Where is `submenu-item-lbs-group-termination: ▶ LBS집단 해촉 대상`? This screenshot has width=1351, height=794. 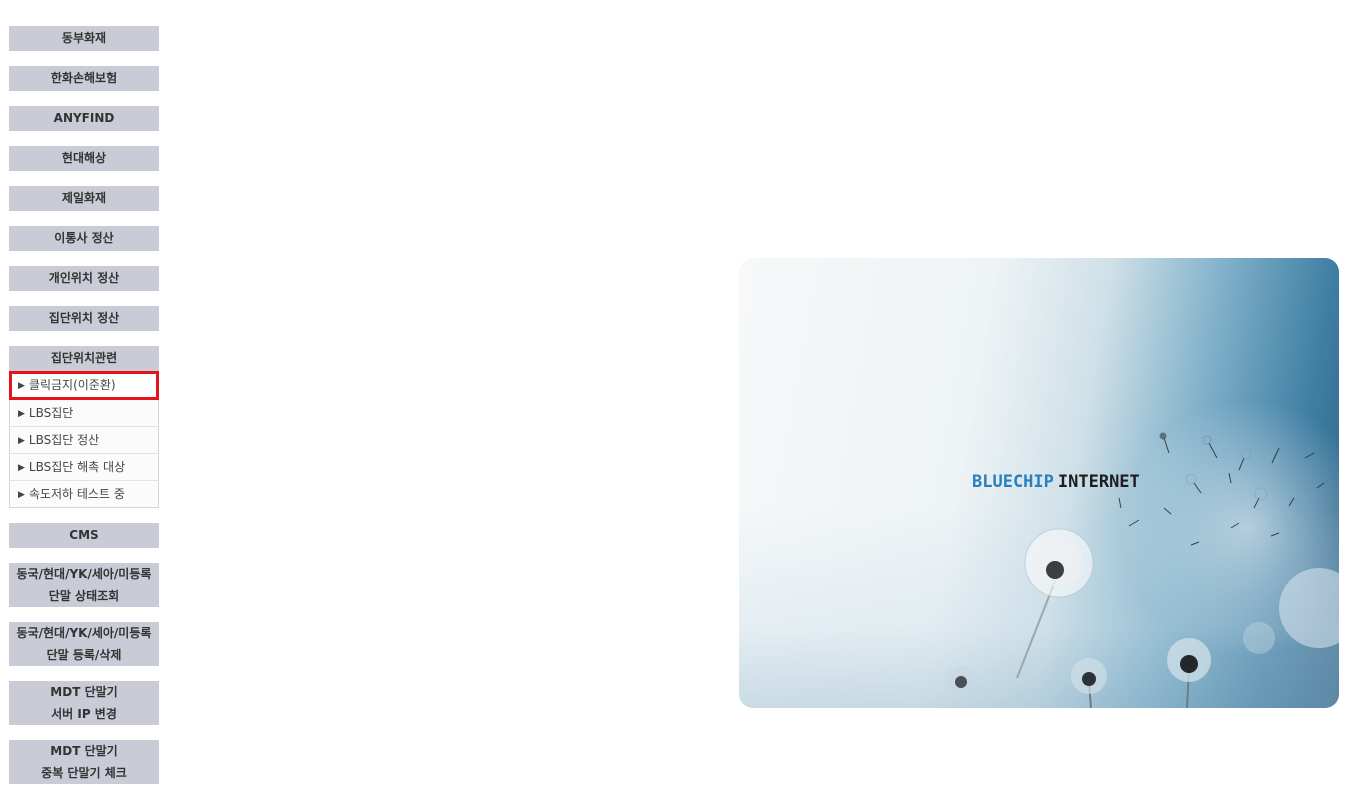 submenu-item-lbs-group-termination: ▶ LBS집단 해촉 대상 is located at coordinates (84, 466).